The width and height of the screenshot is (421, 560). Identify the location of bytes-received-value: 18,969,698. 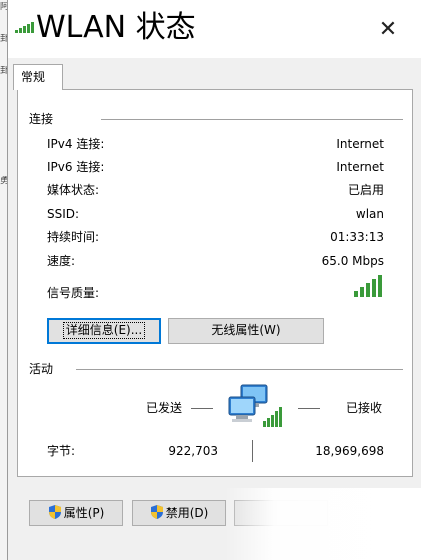
(349, 451).